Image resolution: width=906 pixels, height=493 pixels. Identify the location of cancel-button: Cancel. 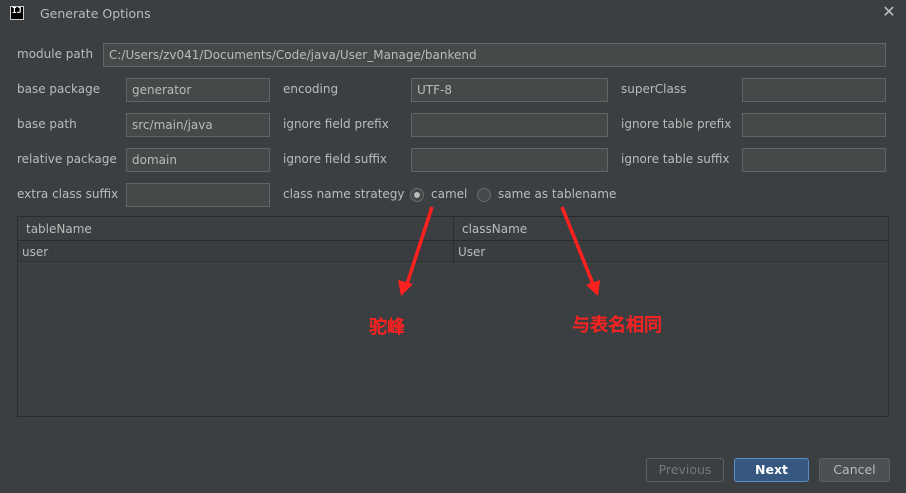
(854, 470).